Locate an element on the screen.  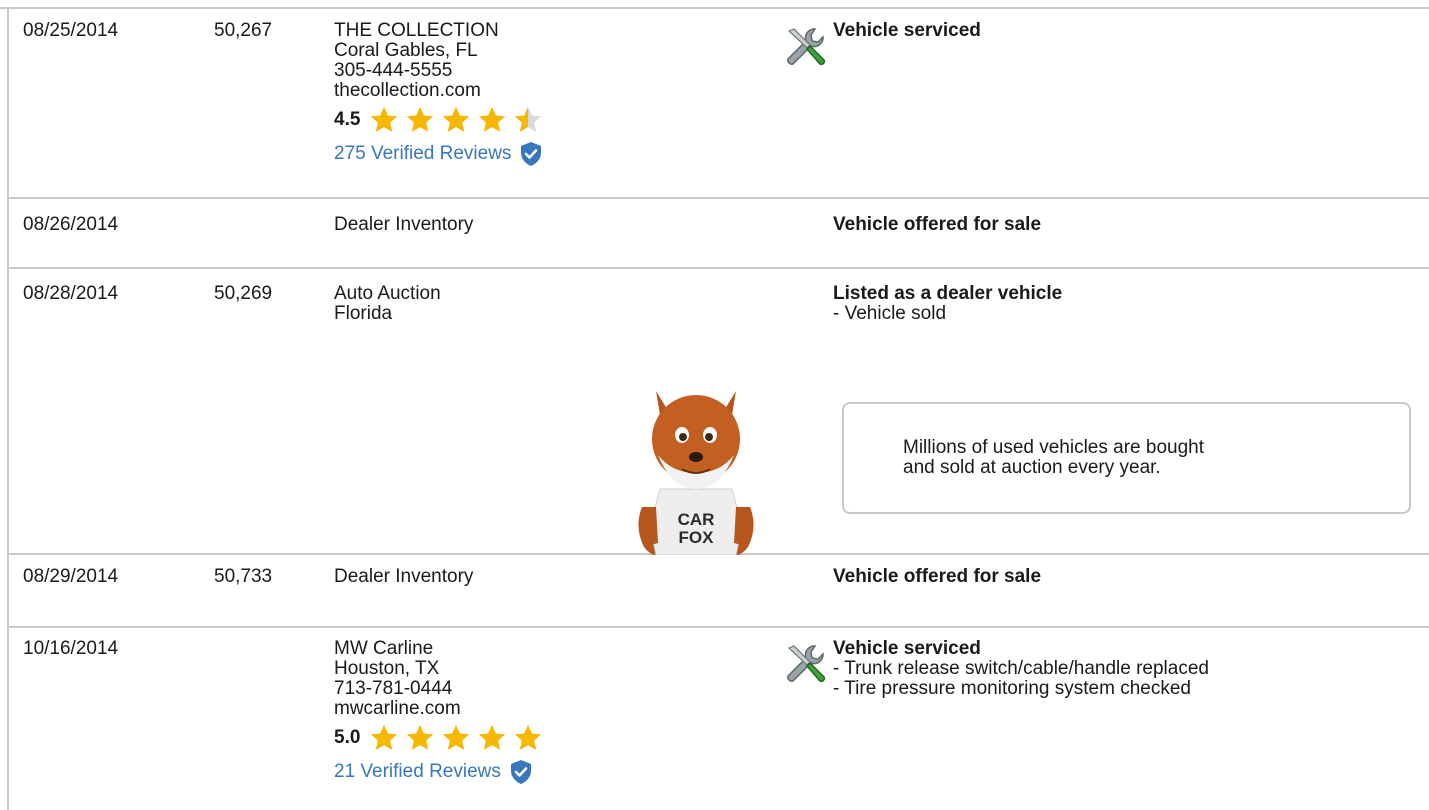
half-star-icon is located at coordinates (528, 119).